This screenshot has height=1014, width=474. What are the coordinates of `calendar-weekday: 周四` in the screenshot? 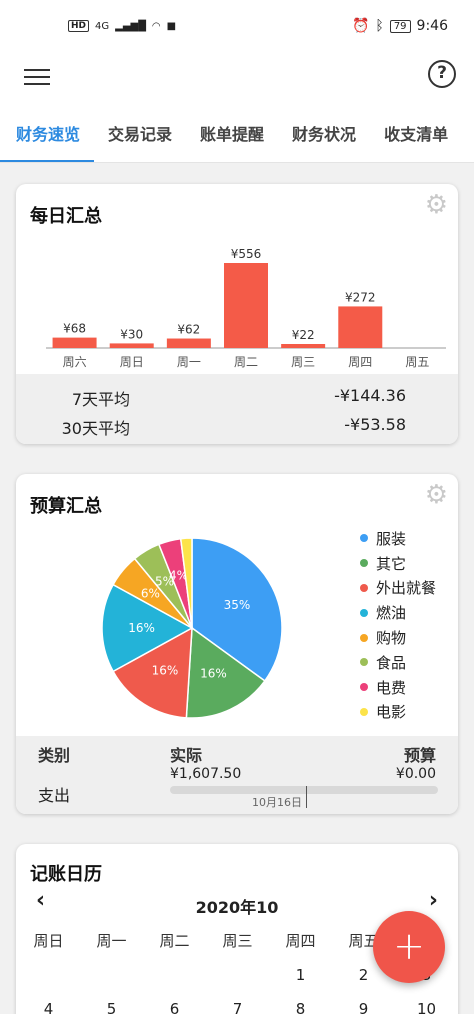 It's located at (300, 941).